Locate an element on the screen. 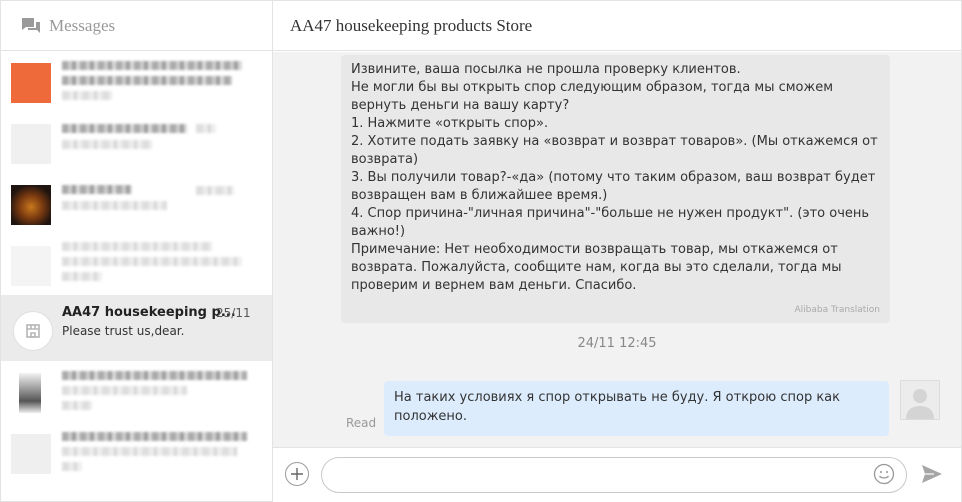 Image resolution: width=962 pixels, height=502 pixels. conversation-date: 25/11 is located at coordinates (233, 313).